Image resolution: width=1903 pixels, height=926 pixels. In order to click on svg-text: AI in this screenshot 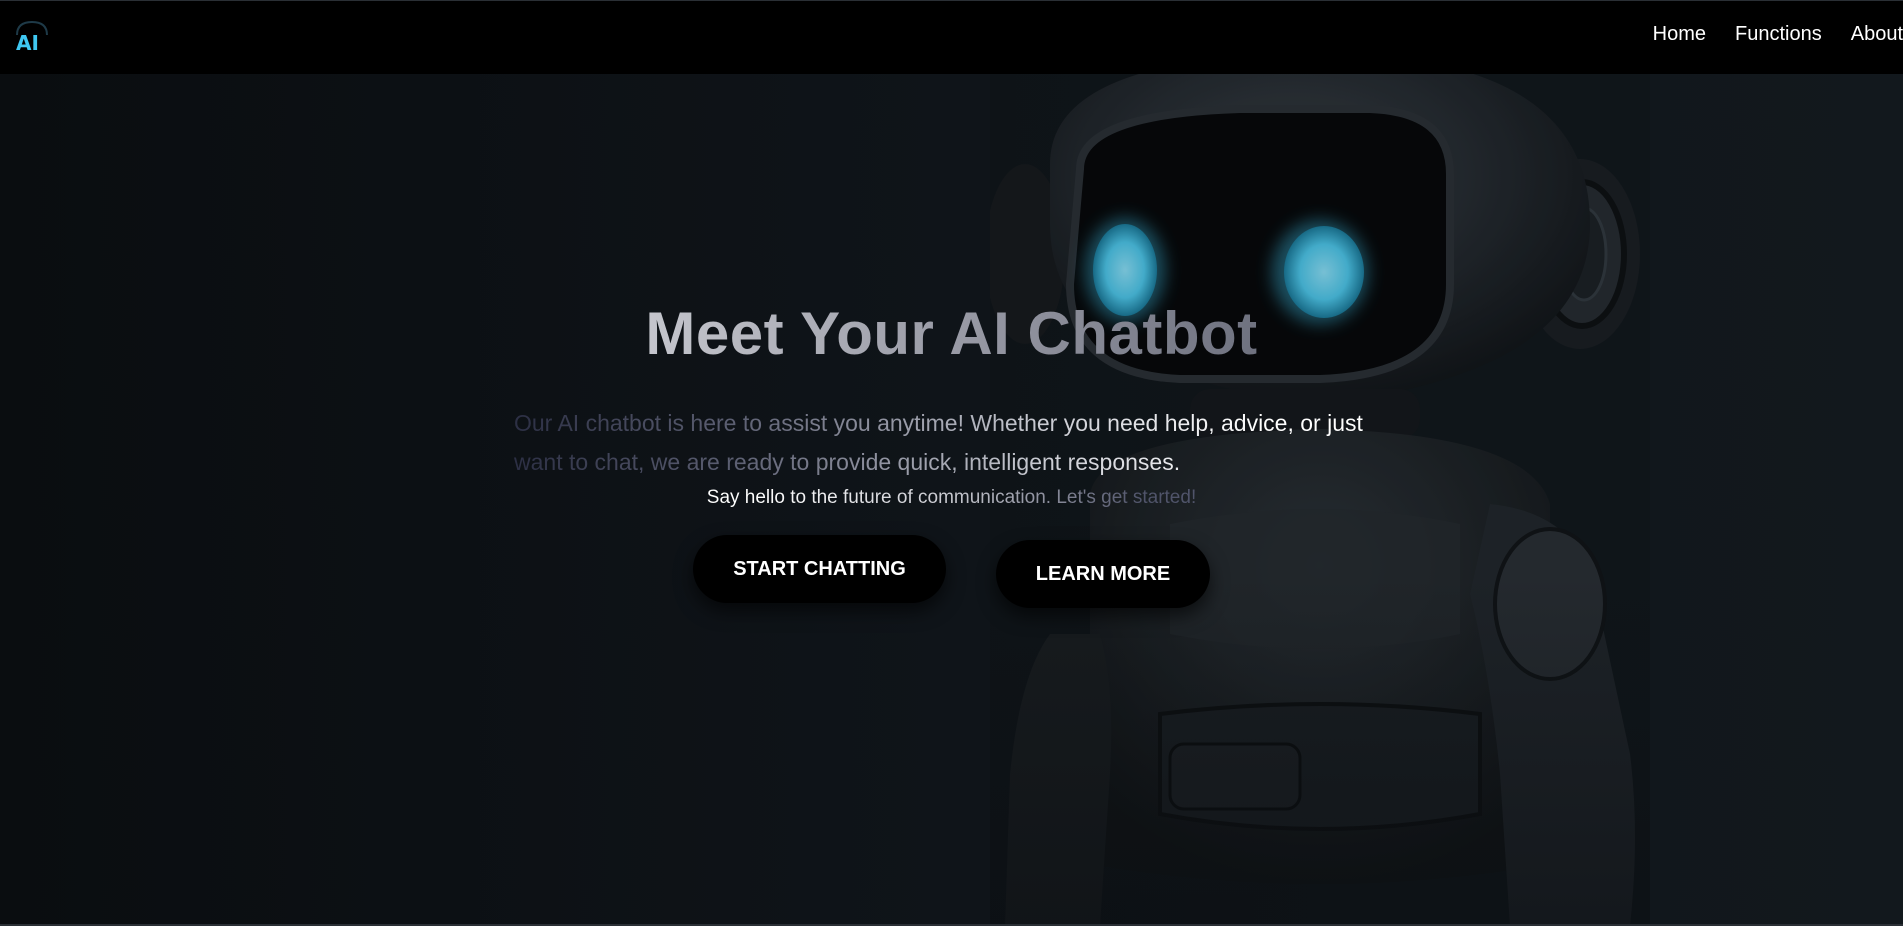, I will do `click(27, 43)`.